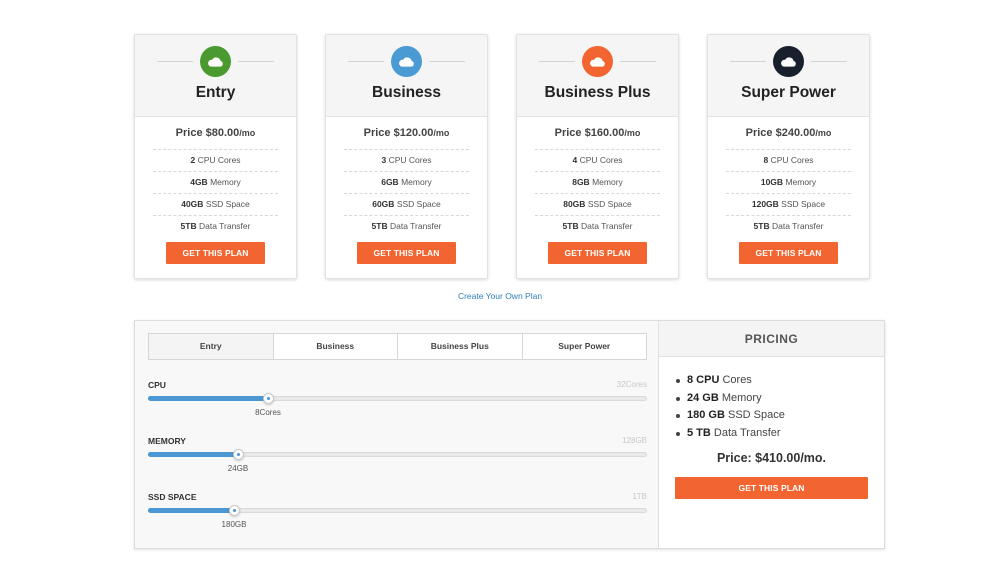  Describe the element at coordinates (406, 133) in the screenshot. I see `plan-price: Price $120.00/mo` at that location.